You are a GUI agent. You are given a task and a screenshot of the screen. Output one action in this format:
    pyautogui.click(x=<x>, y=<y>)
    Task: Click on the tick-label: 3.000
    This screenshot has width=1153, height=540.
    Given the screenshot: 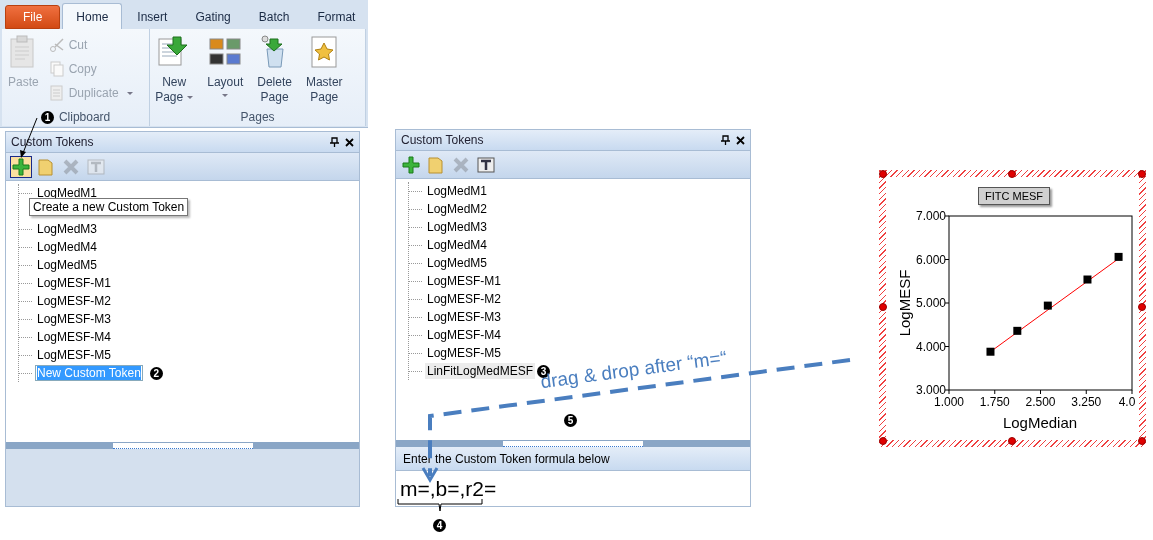 What is the action you would take?
    pyautogui.click(x=930, y=390)
    